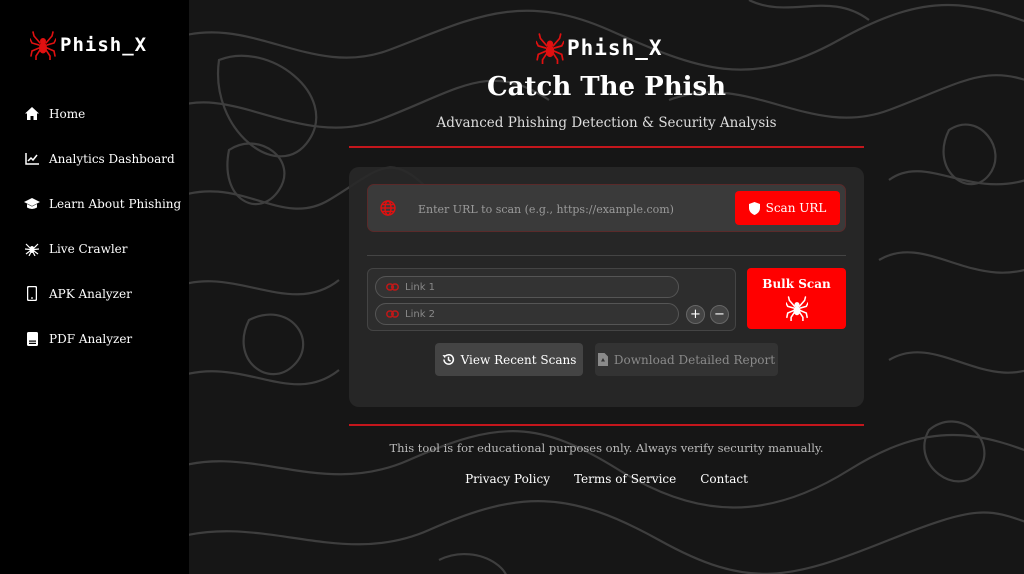 This screenshot has height=574, width=1024. Describe the element at coordinates (94, 113) in the screenshot. I see `sidebar-item-home: Home` at that location.